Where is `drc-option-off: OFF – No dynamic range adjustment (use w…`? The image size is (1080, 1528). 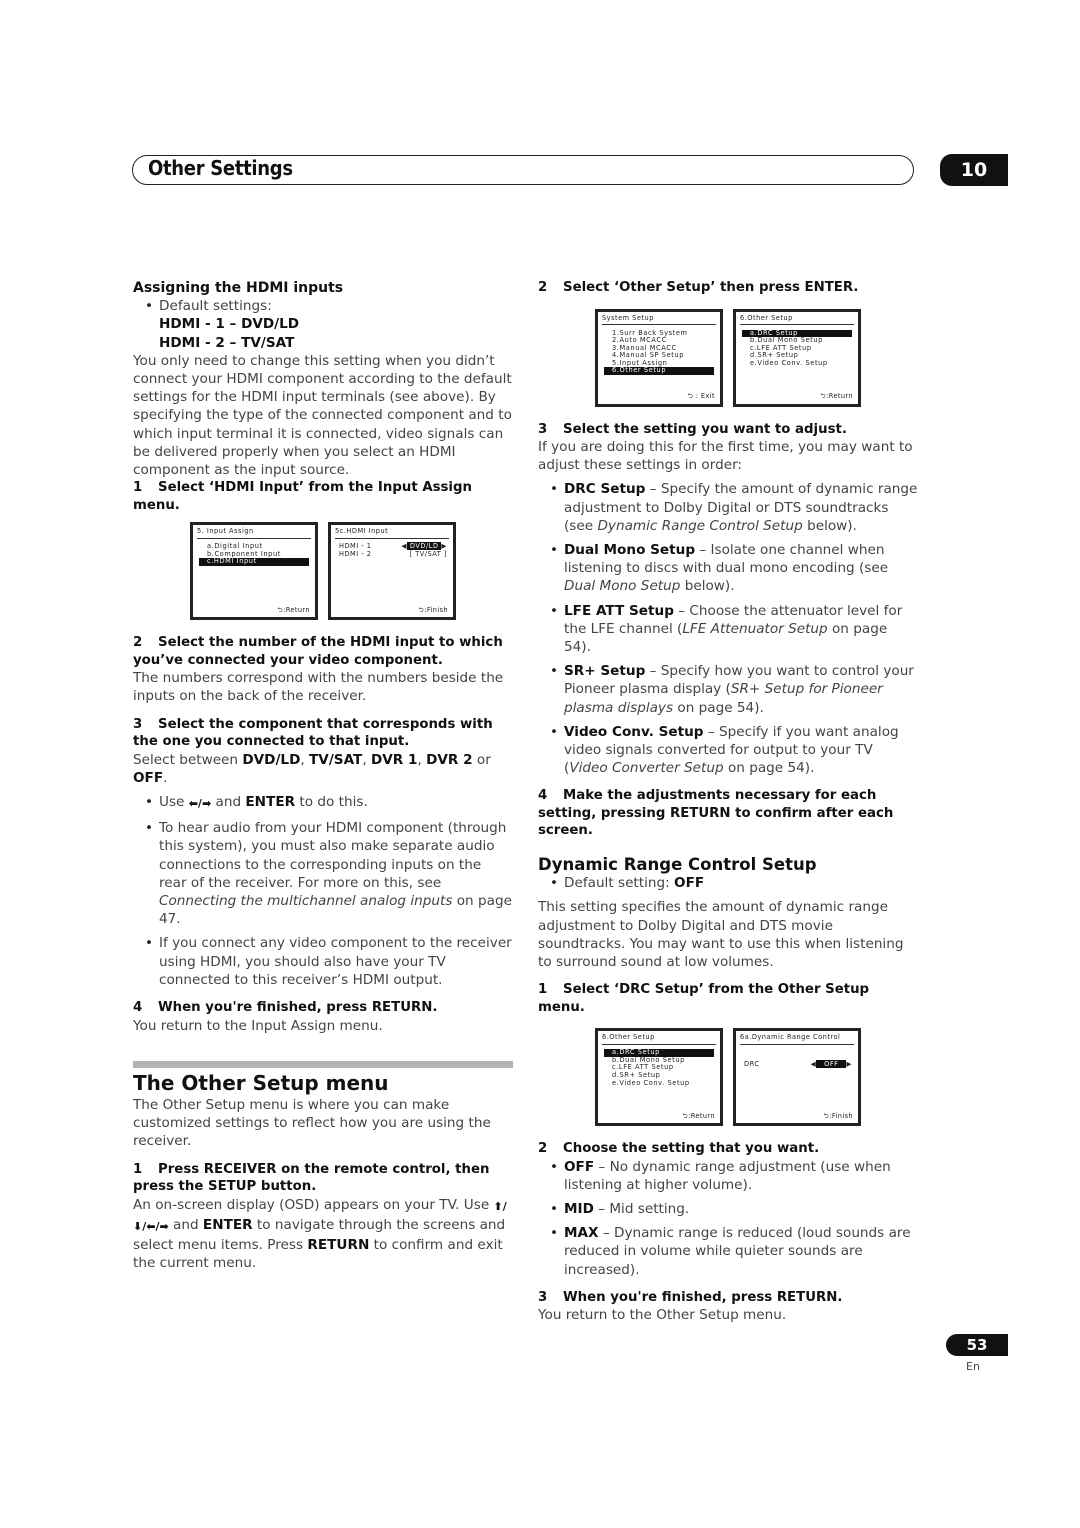
drc-option-off: OFF – No dynamic range adjustment (use w… is located at coordinates (728, 1176).